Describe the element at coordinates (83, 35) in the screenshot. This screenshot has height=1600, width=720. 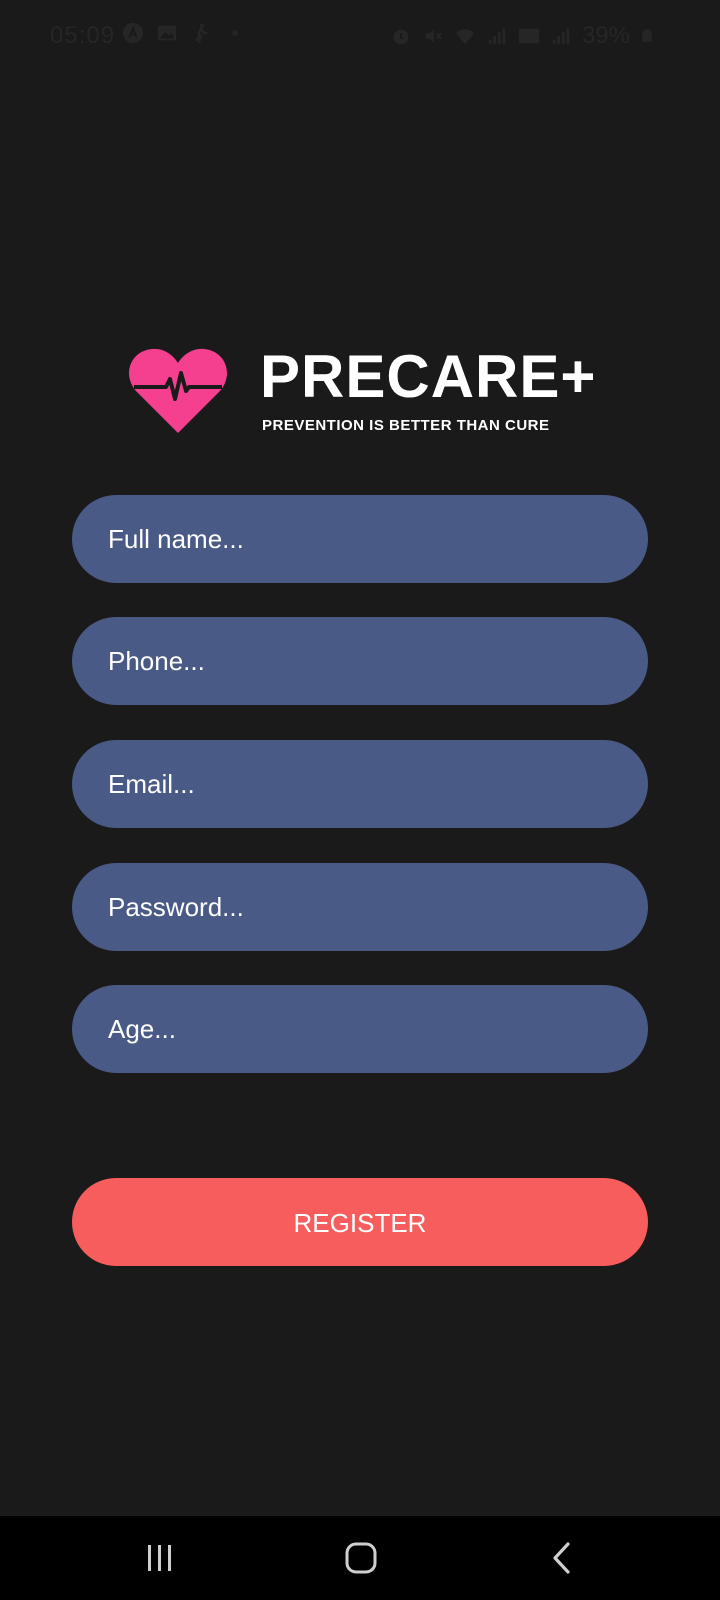
I see `status-time: 05:09` at that location.